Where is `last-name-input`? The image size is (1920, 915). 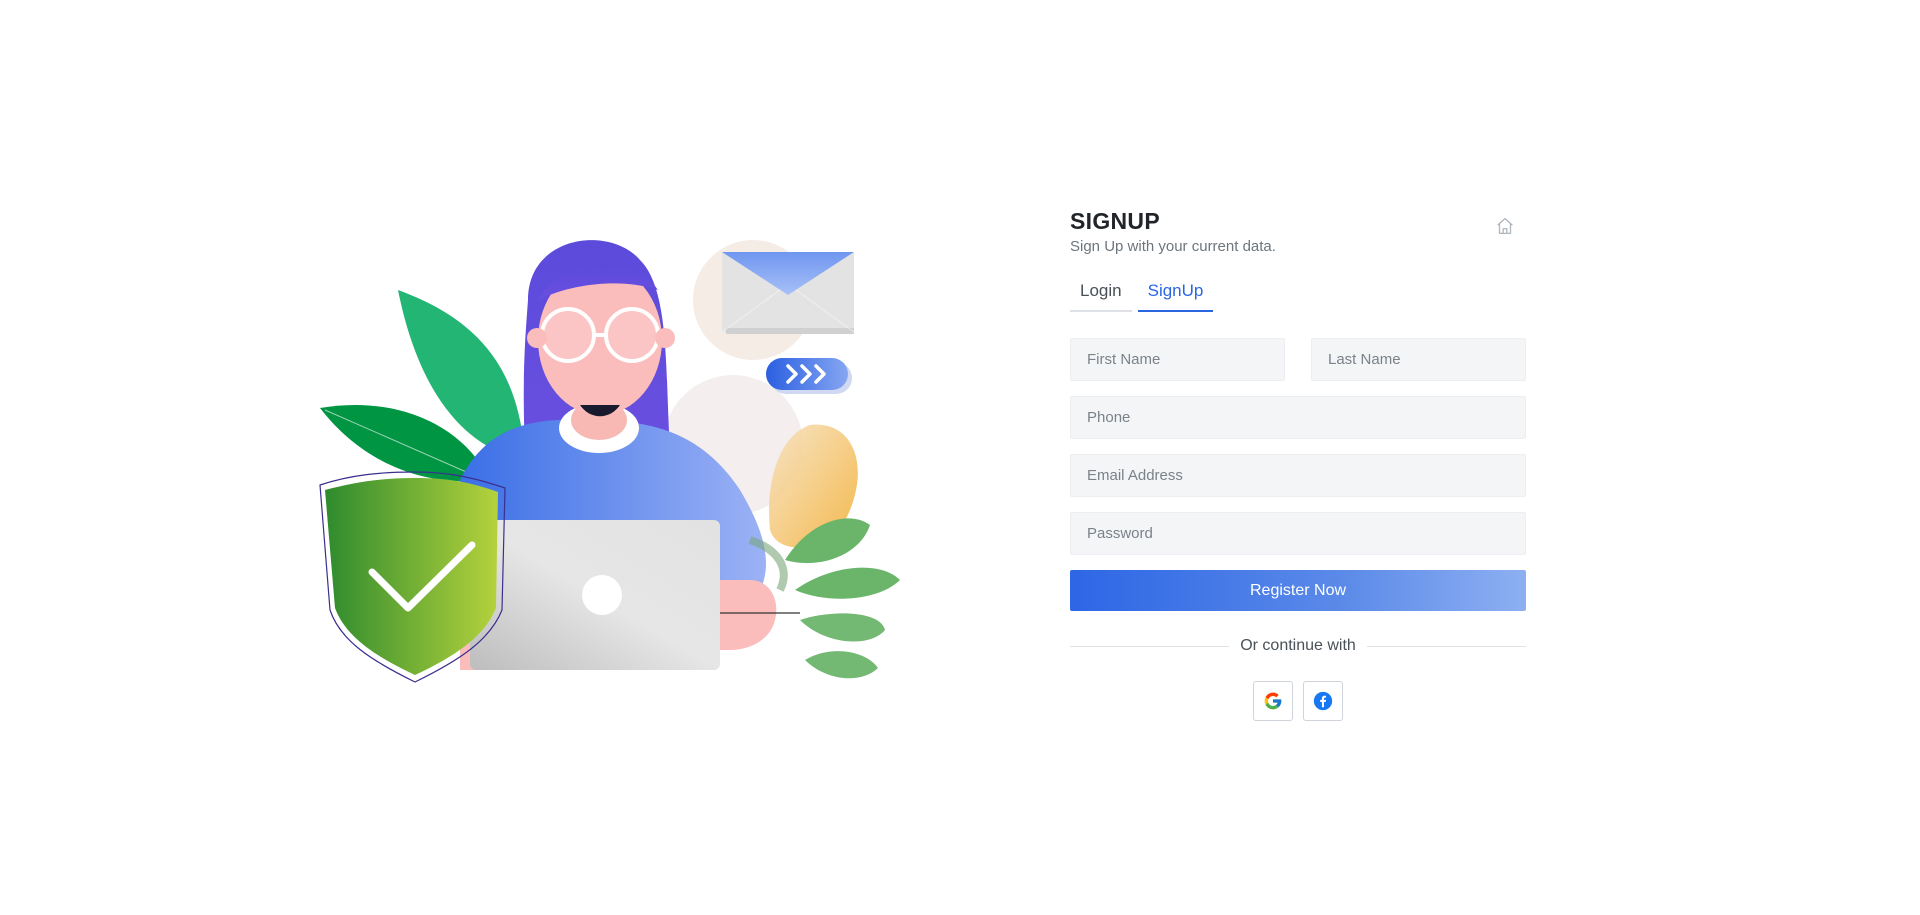
last-name-input is located at coordinates (1418, 359).